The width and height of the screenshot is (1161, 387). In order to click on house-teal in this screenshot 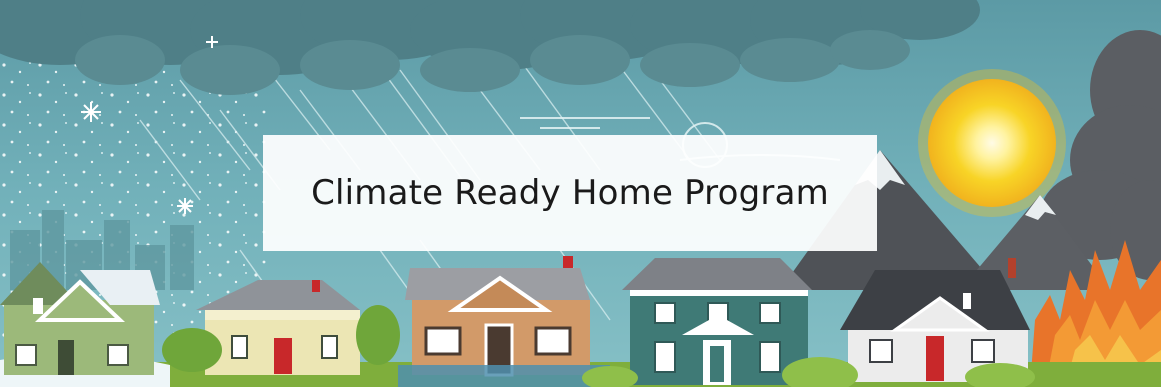, I will do `click(717, 321)`.